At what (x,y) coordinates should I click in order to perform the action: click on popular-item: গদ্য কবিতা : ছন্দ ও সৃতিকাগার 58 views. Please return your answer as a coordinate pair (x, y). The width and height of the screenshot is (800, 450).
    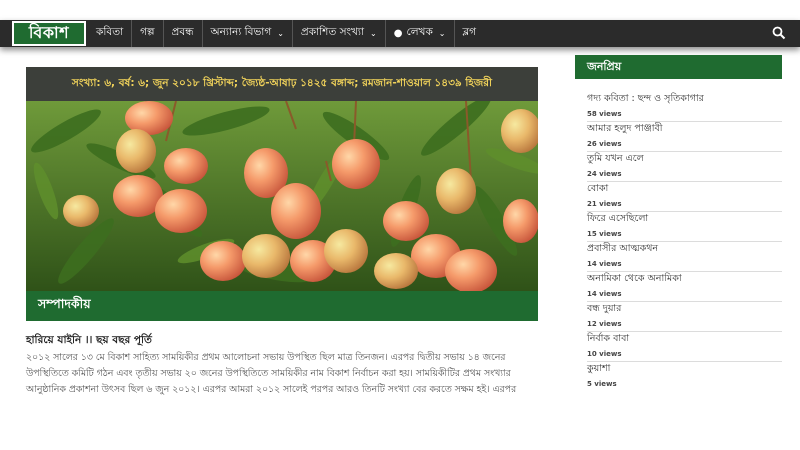
    Looking at the image, I should click on (684, 107).